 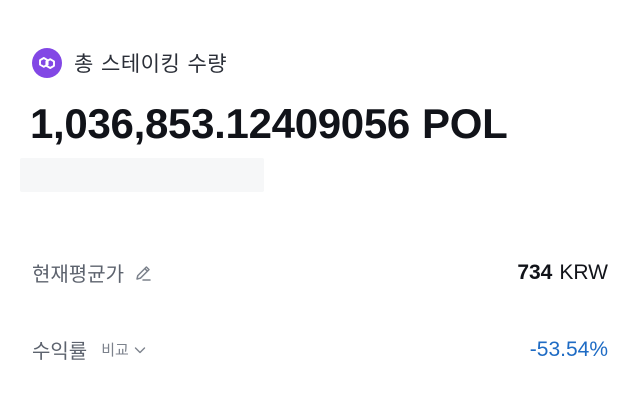 I want to click on avg-price-label: 현재평균가, so click(x=78, y=274).